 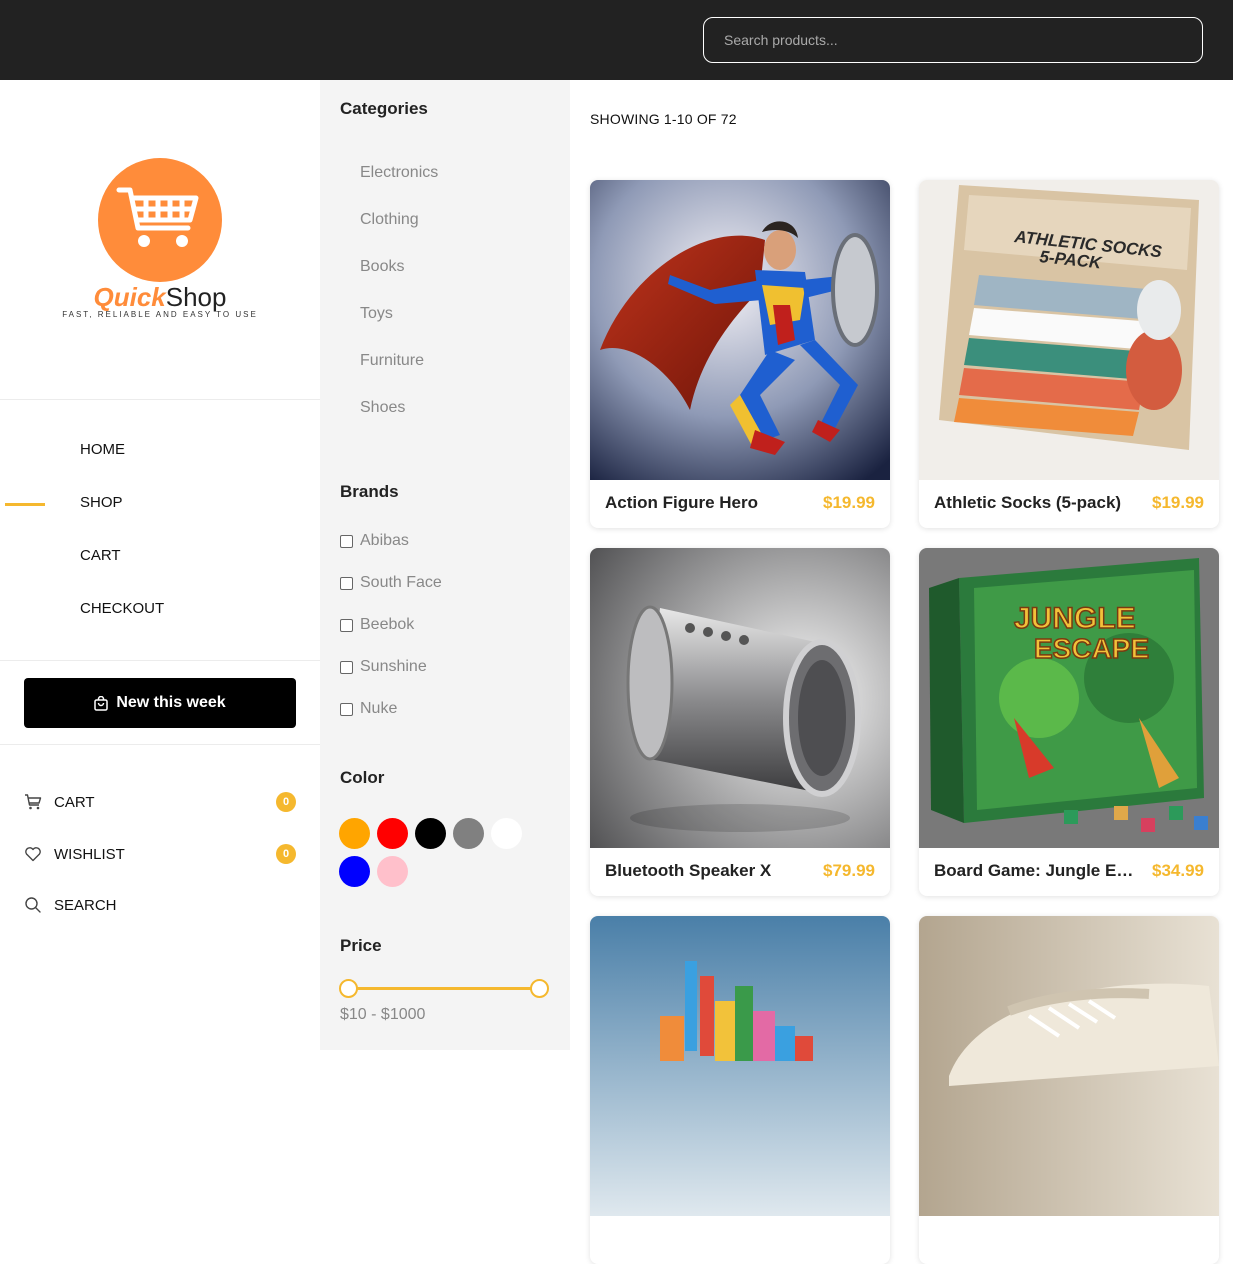 I want to click on search-box, so click(x=953, y=40).